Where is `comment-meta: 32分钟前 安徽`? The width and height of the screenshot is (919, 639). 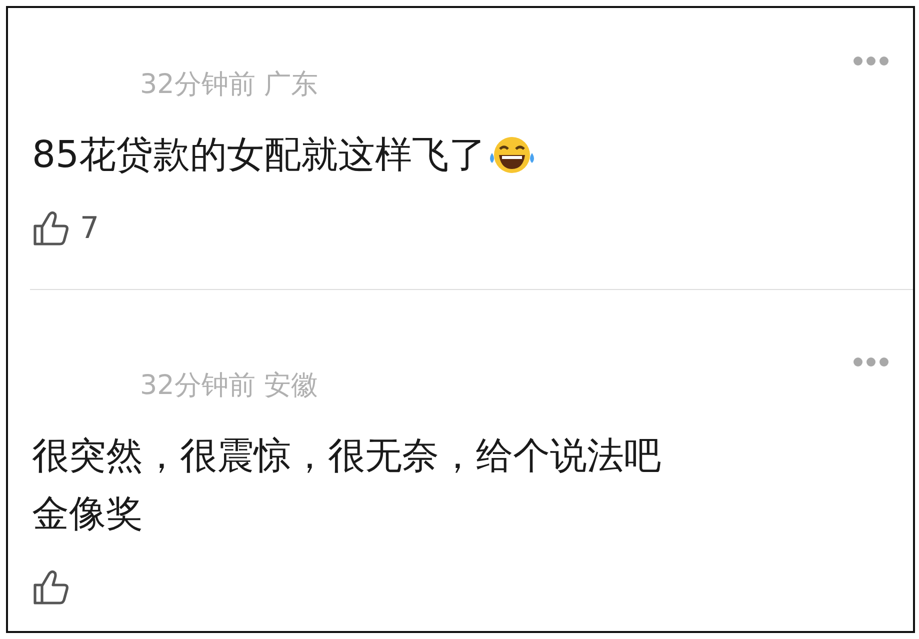
comment-meta: 32分钟前 安徽 is located at coordinates (229, 386).